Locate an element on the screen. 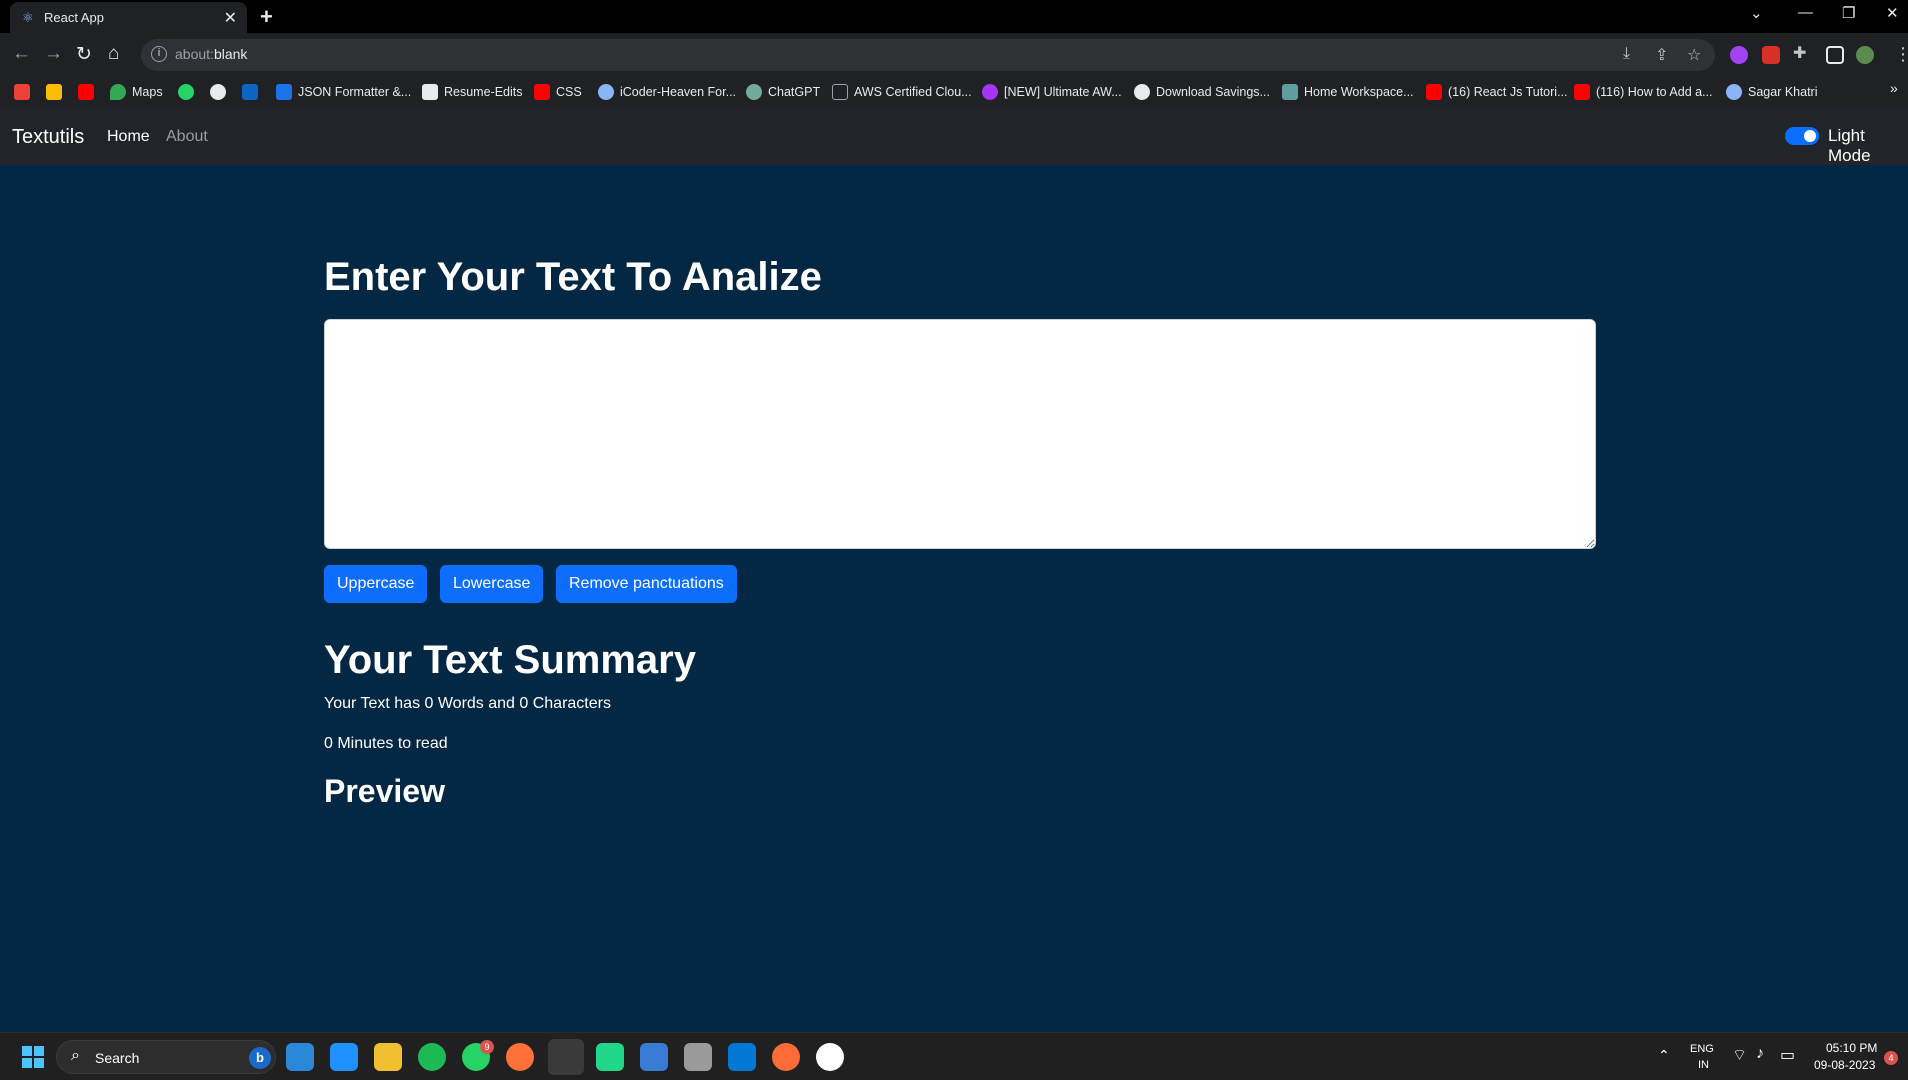  menu-kebab-icon: ⋮ is located at coordinates (1901, 54).